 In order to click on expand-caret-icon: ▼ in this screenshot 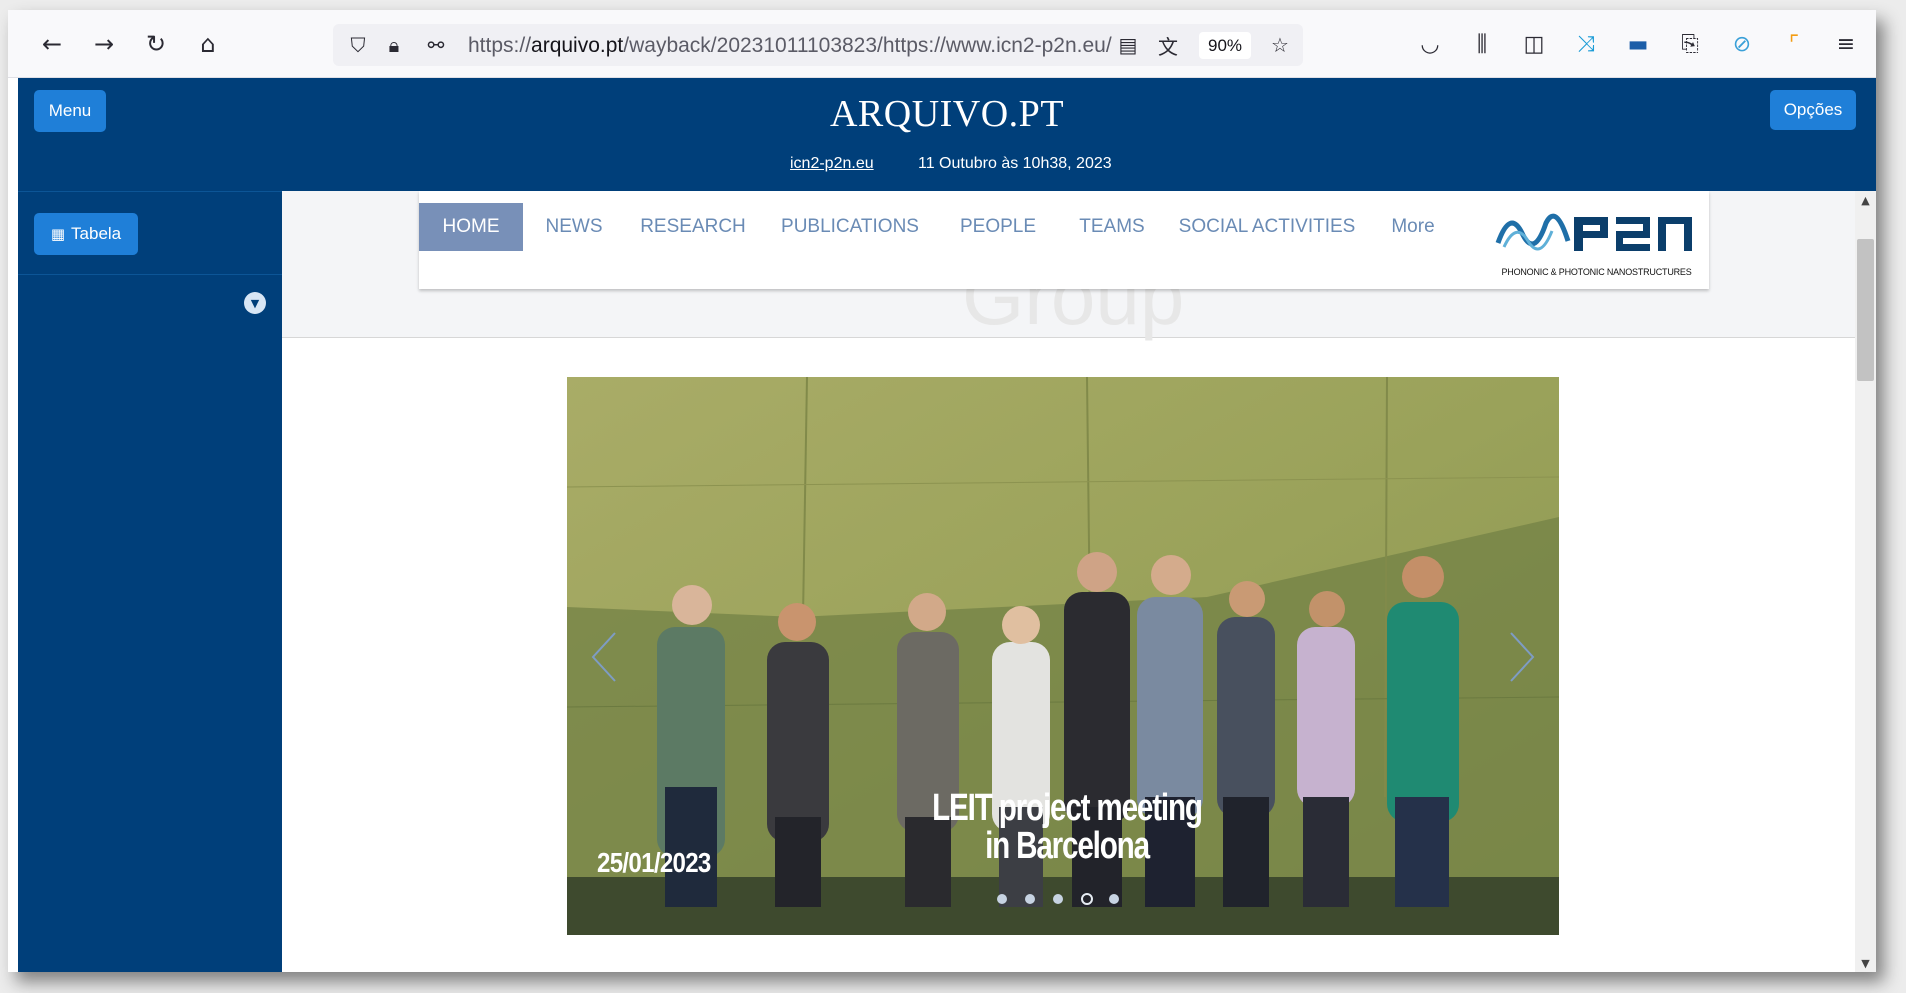, I will do `click(255, 303)`.